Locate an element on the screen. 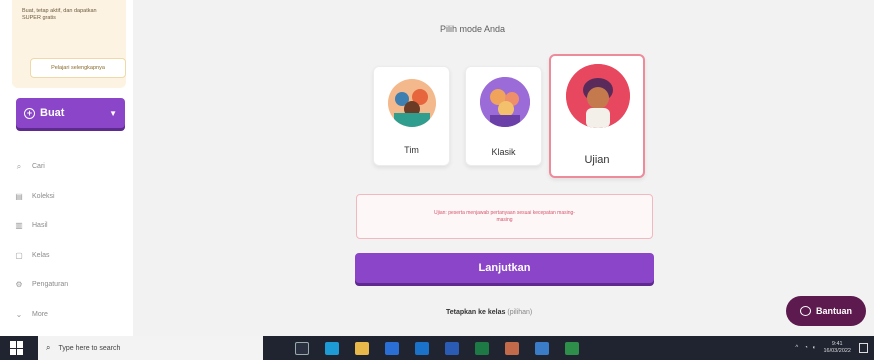  sidebar-item-label: Pengaturan is located at coordinates (50, 285).